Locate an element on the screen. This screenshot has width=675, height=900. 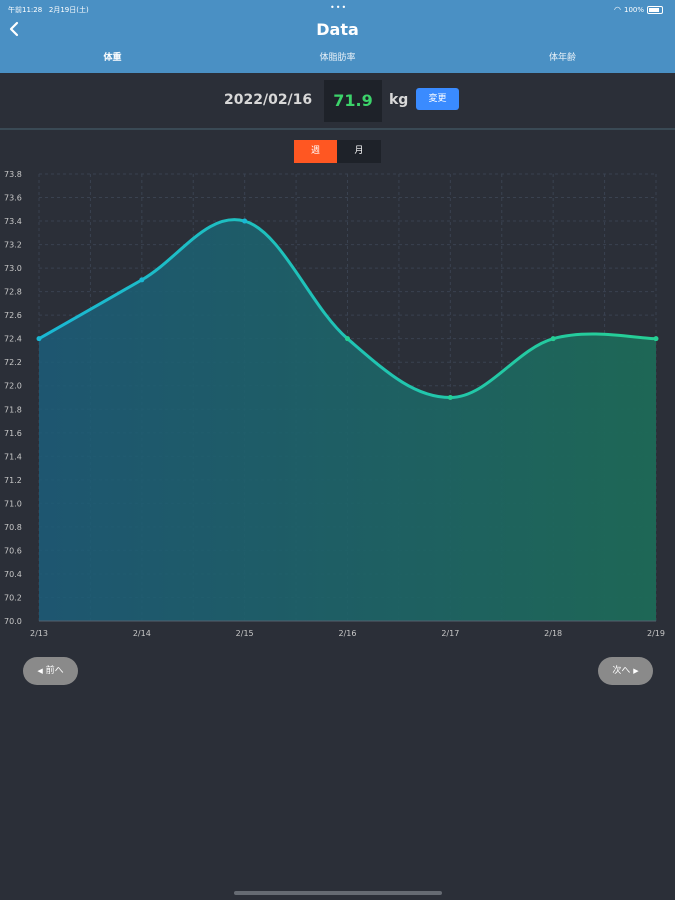
multitask-dots-icon: ••• is located at coordinates (338, 7).